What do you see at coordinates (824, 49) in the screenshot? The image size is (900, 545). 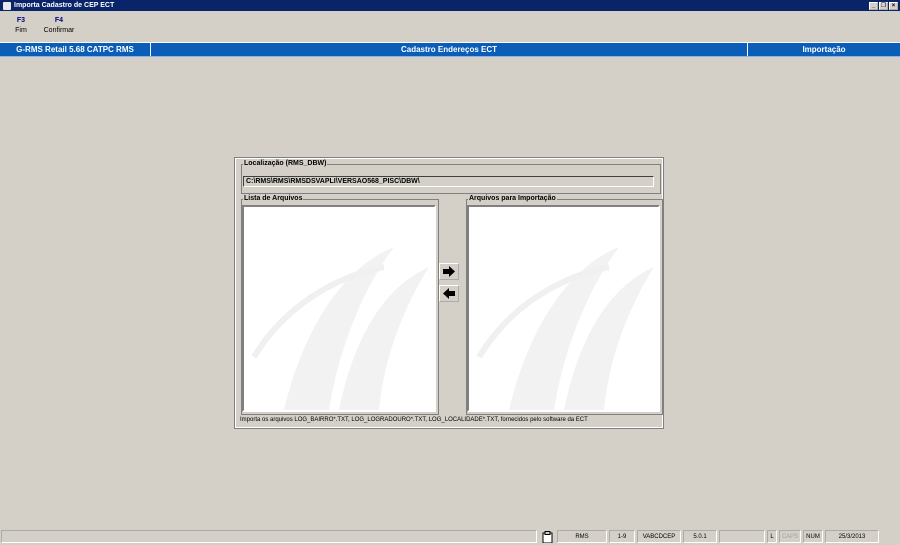 I see `operation-mode: Importação` at bounding box center [824, 49].